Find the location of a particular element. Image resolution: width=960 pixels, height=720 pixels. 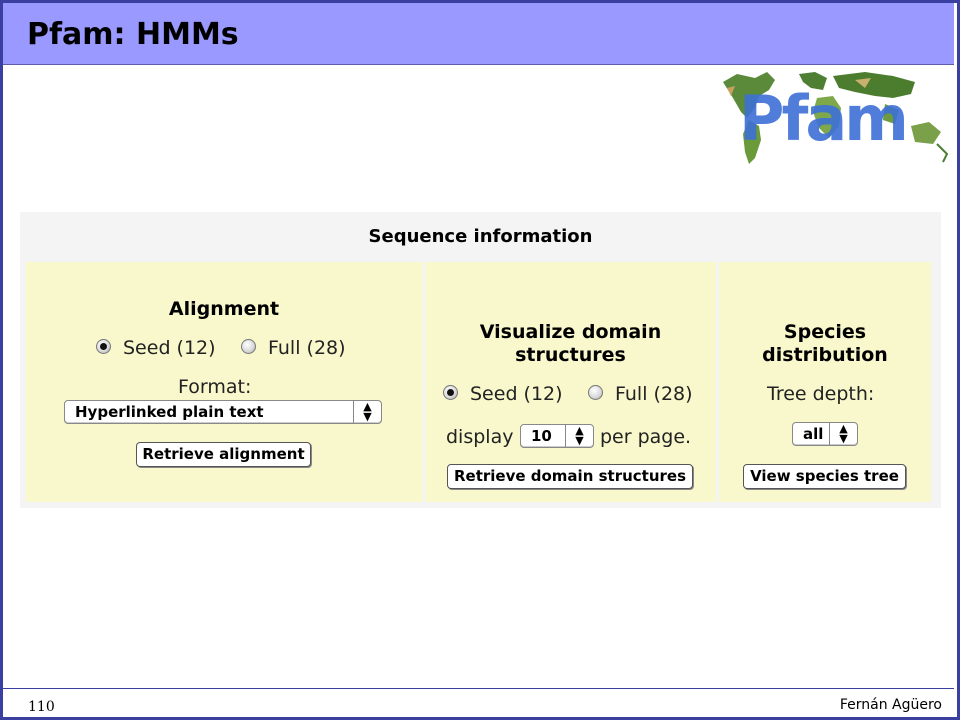

format-select: Hyperlinked plain text ▲ ▼ is located at coordinates (223, 412).